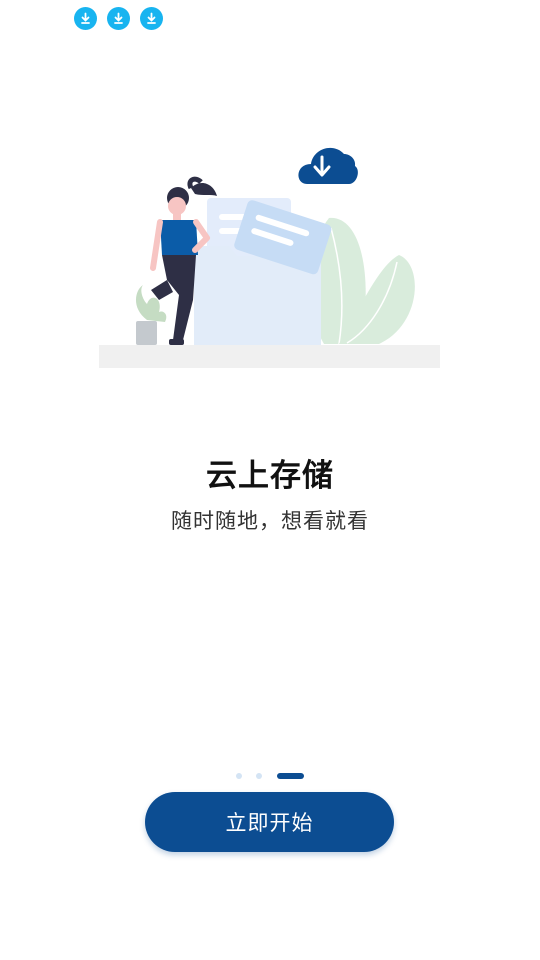  I want to click on cloud-download-icon, so click(328, 165).